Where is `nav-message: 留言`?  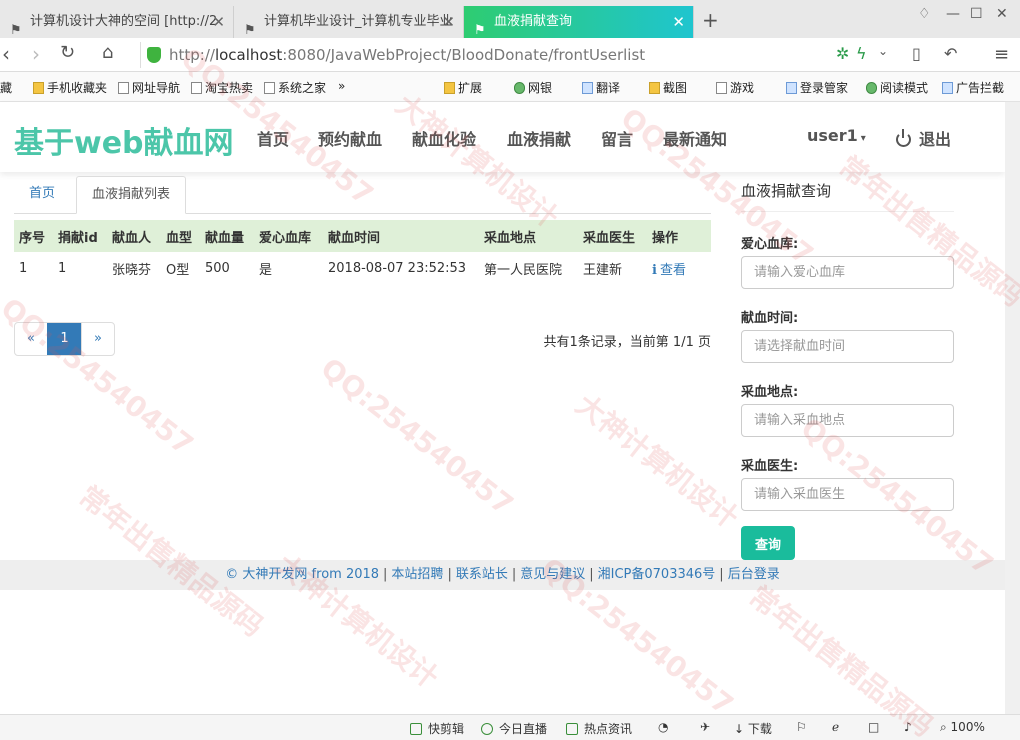 nav-message: 留言 is located at coordinates (617, 138).